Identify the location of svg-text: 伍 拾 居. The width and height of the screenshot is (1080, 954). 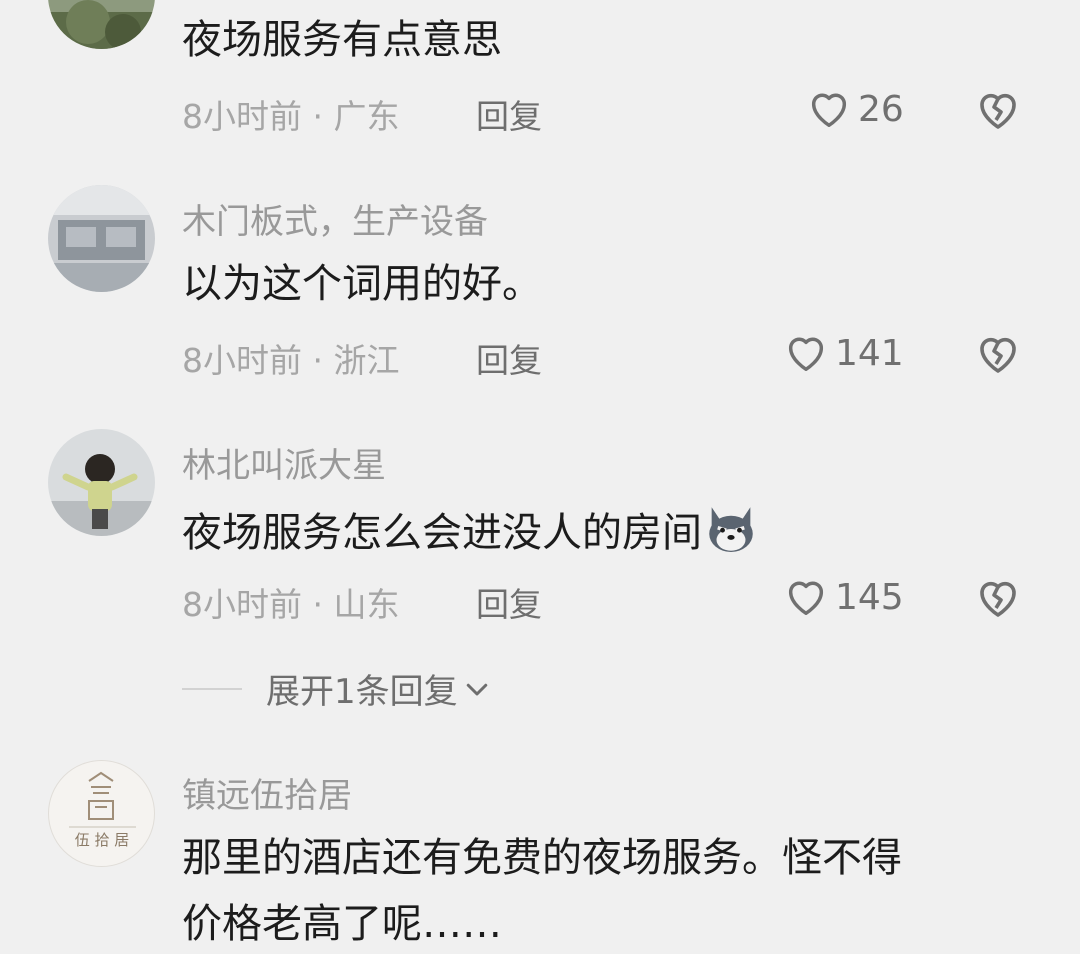
(102, 840).